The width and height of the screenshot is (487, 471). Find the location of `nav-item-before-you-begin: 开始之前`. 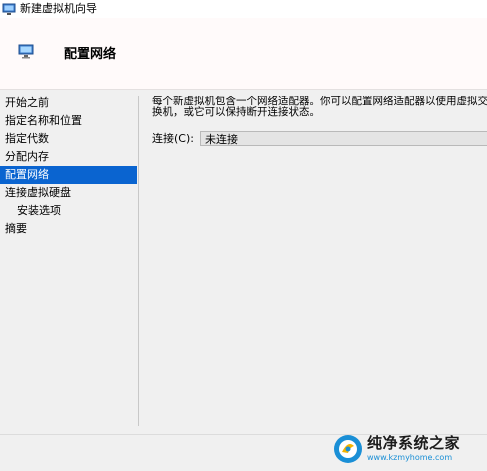

nav-item-before-you-begin: 开始之前 is located at coordinates (68, 103).